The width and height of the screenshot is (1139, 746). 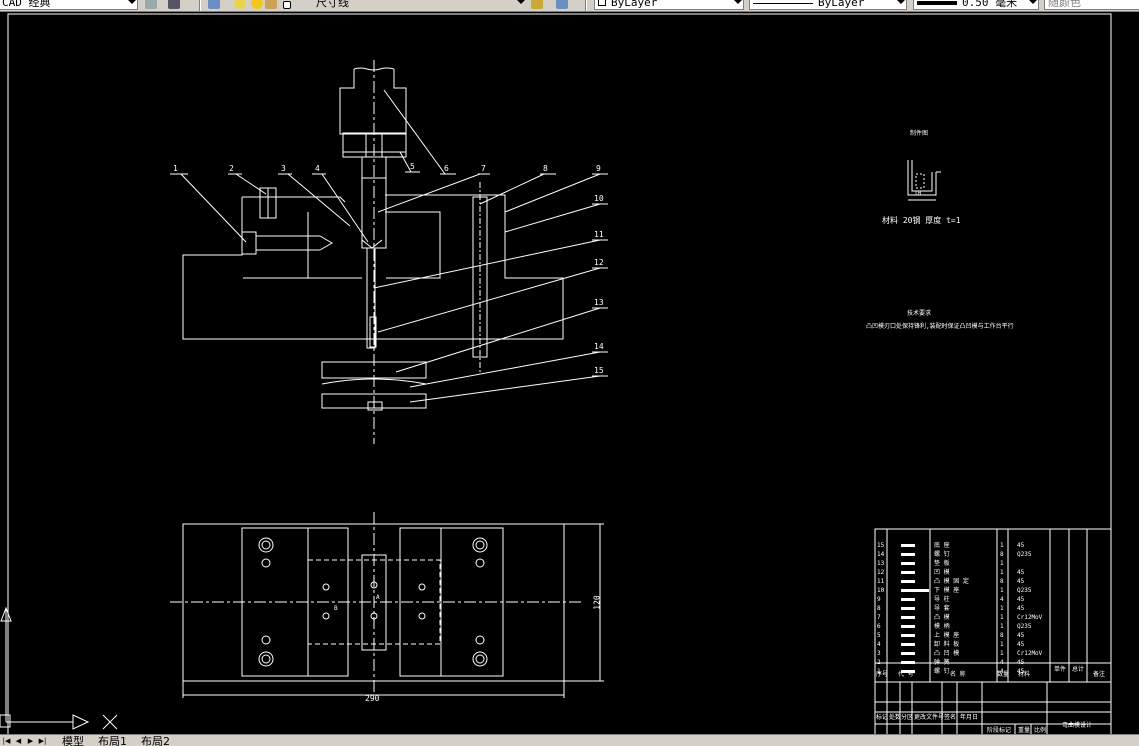 I want to click on table-cell-no: 9, so click(x=879, y=599).